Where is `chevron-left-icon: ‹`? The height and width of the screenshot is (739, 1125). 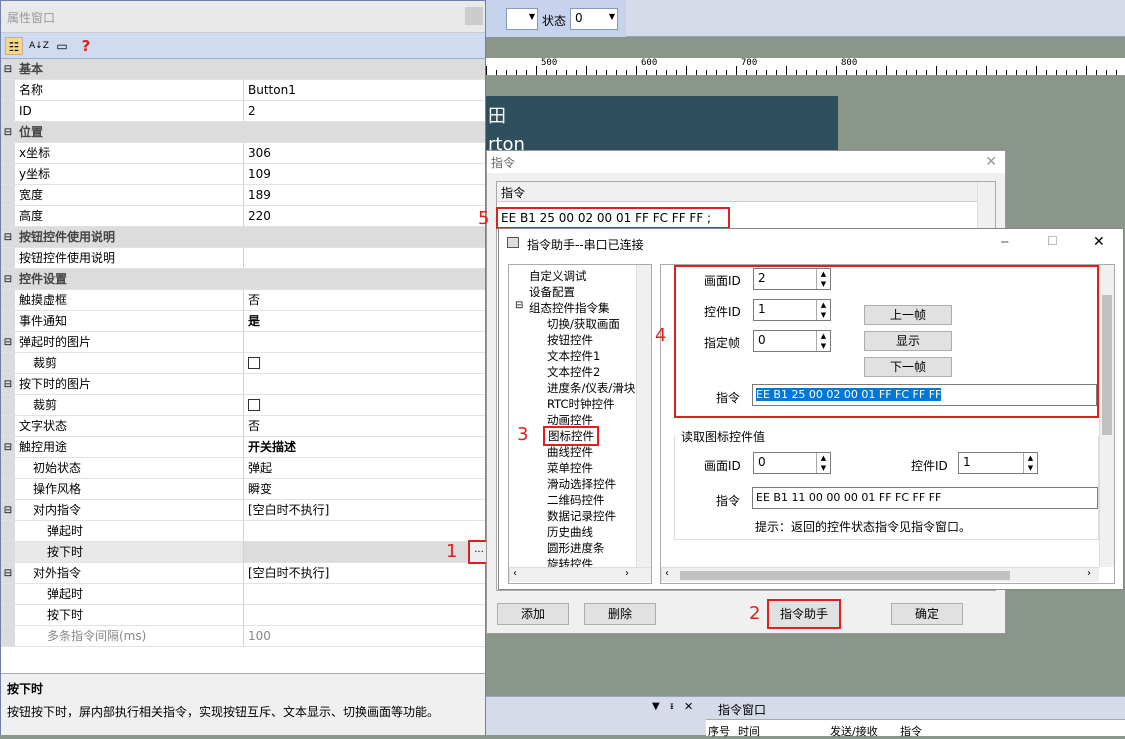 chevron-left-icon: ‹ is located at coordinates (667, 573).